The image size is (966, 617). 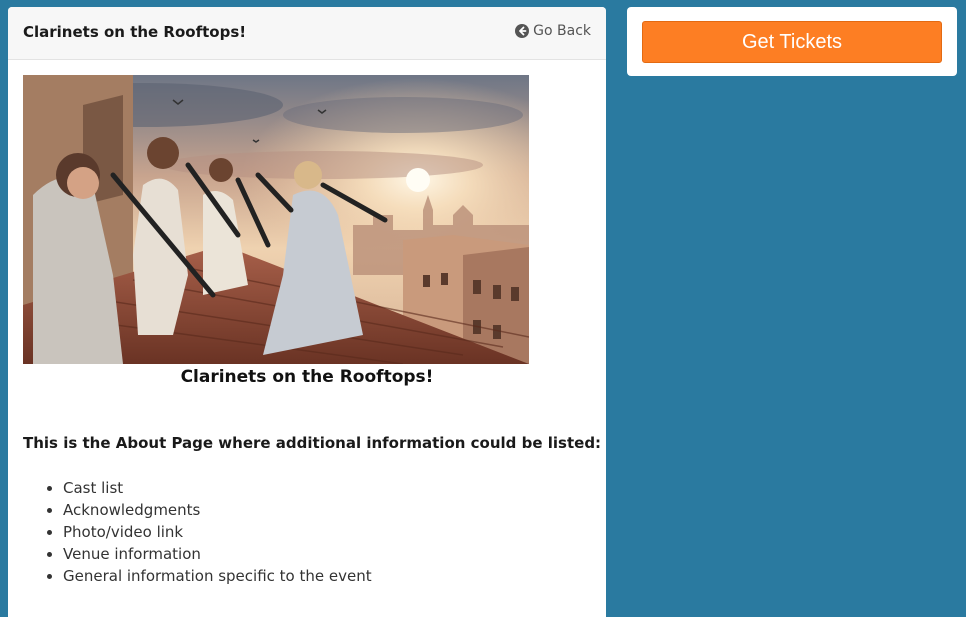 What do you see at coordinates (217, 554) in the screenshot?
I see `list-item: Venue information` at bounding box center [217, 554].